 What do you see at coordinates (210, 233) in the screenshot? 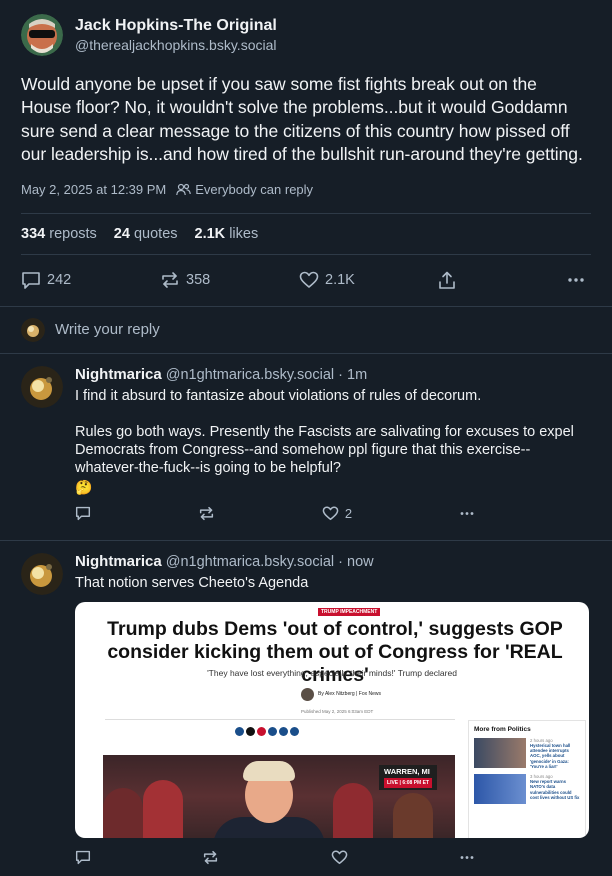
I see `likes-count: 2.1K` at bounding box center [210, 233].